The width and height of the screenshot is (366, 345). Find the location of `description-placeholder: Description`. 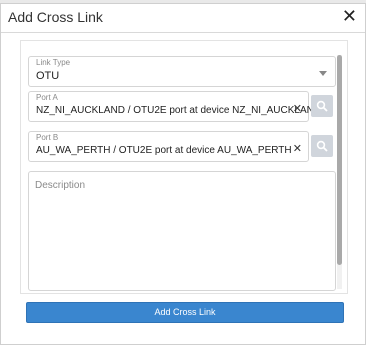

description-placeholder: Description is located at coordinates (60, 185).